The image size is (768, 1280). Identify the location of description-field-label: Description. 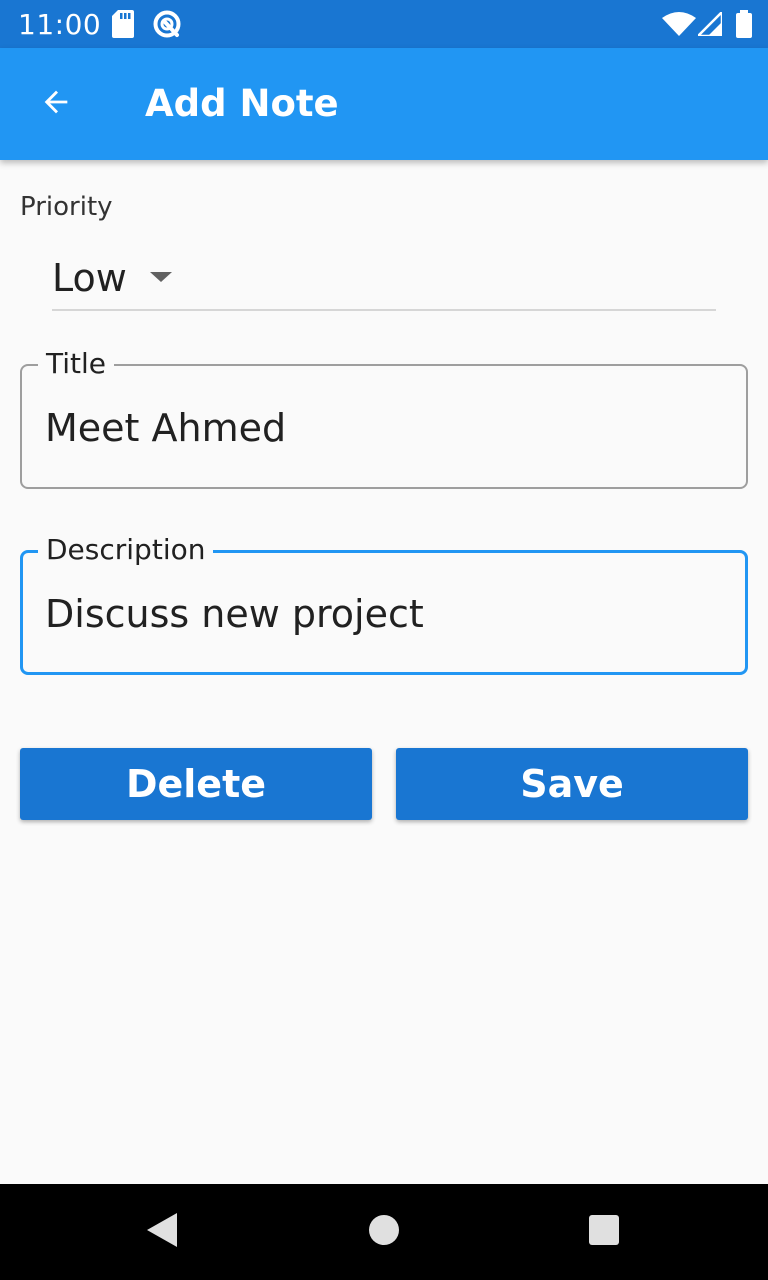
(126, 550).